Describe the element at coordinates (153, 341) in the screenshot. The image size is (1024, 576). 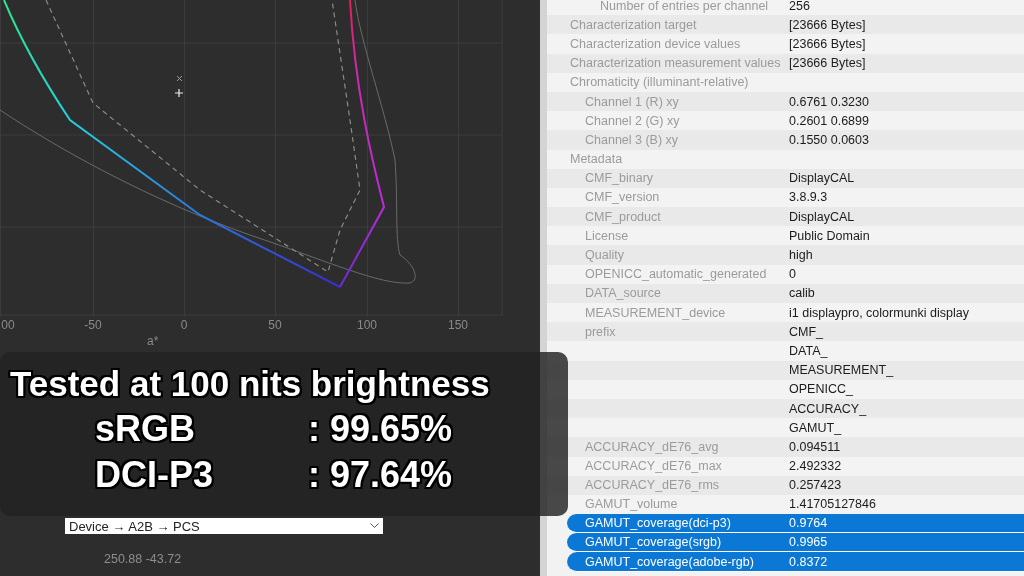
I see `axis-label: a*` at that location.